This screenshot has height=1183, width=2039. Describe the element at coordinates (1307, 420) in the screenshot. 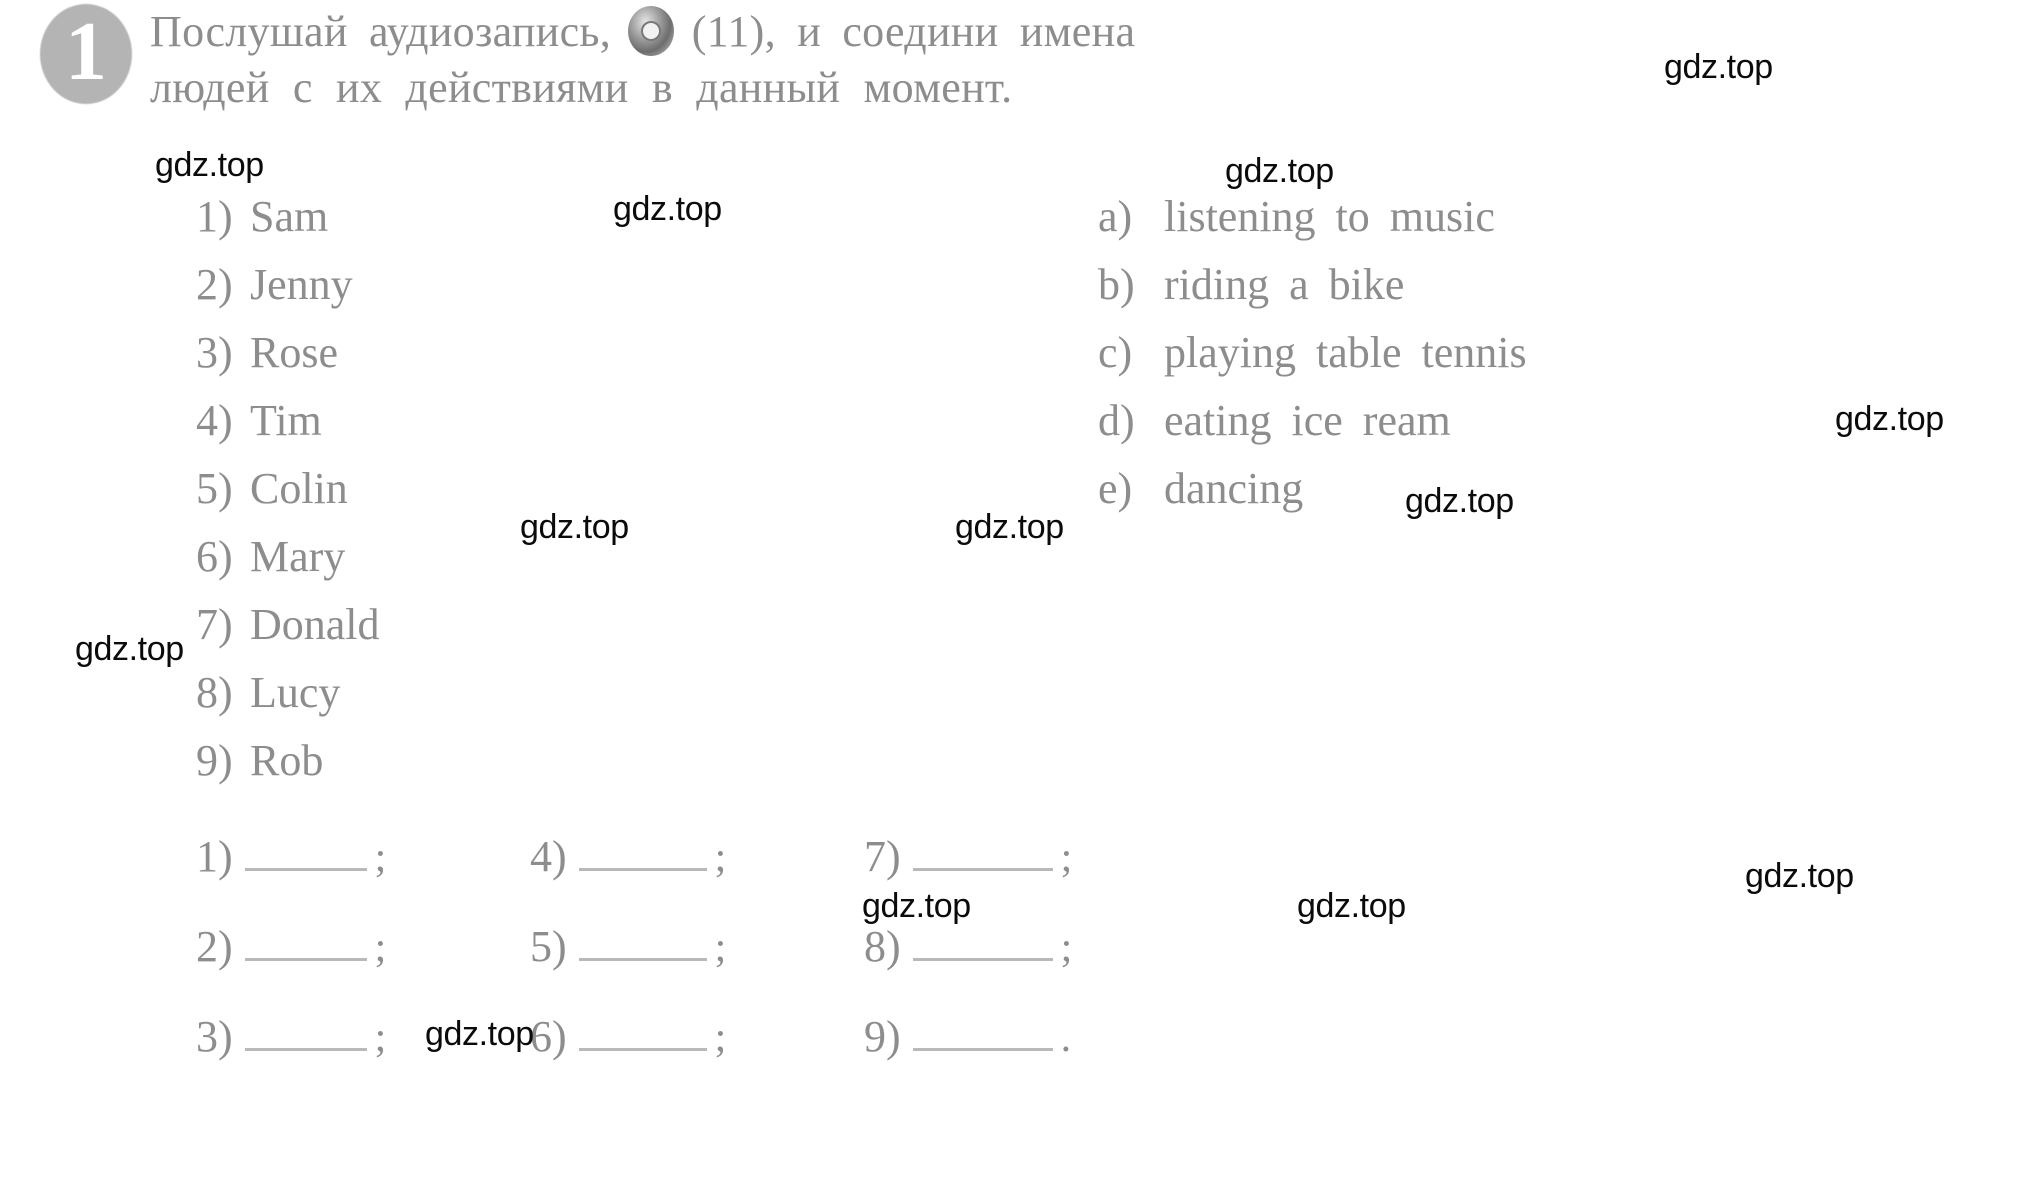

I see `list-item-label: eating ice ream` at that location.